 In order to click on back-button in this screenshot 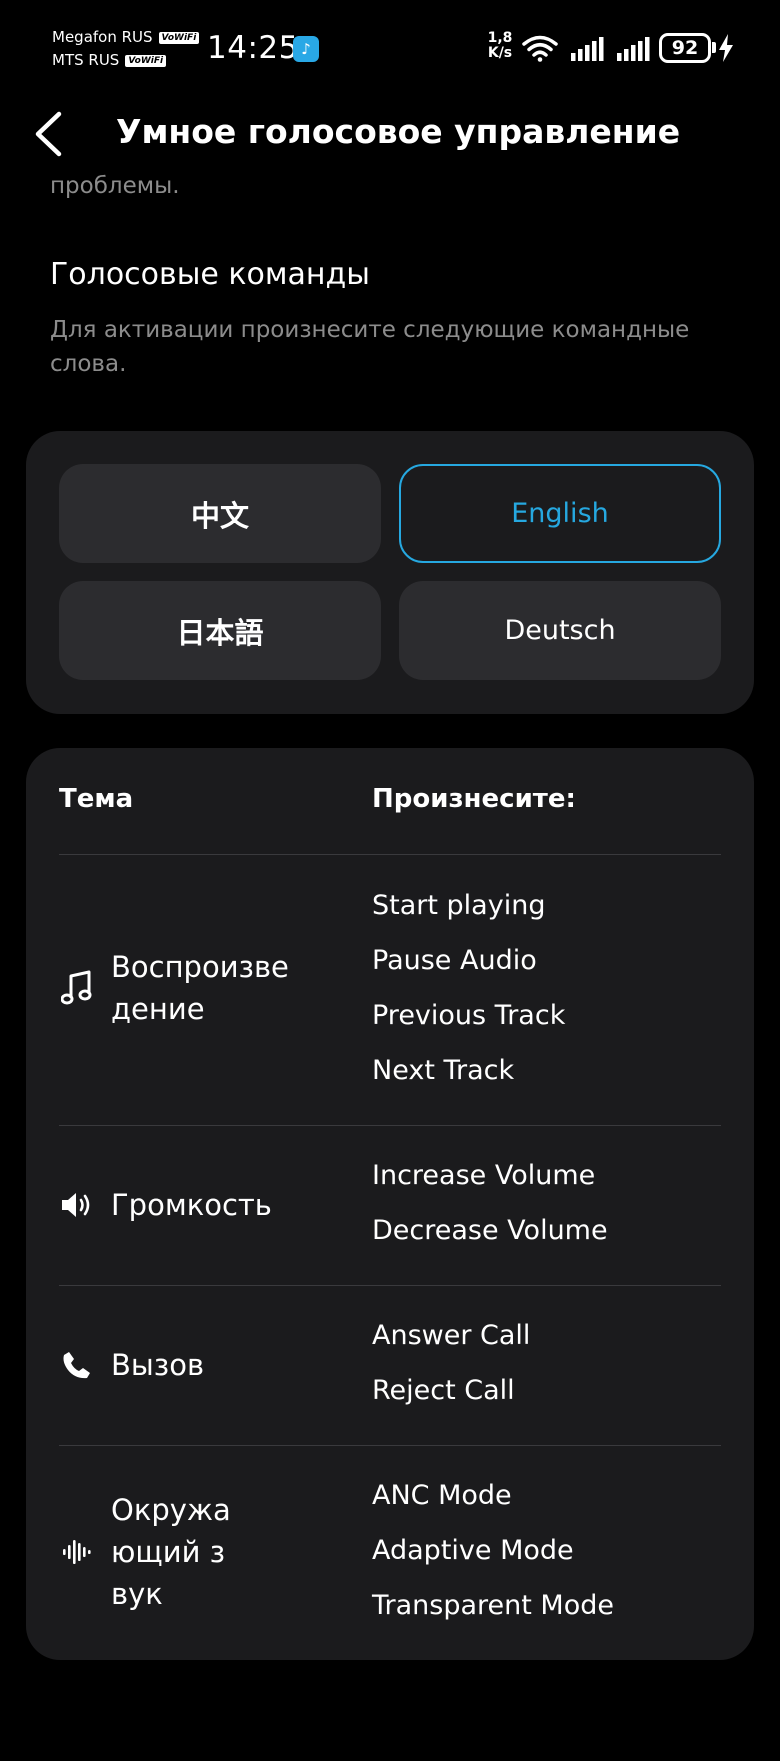, I will do `click(53, 134)`.